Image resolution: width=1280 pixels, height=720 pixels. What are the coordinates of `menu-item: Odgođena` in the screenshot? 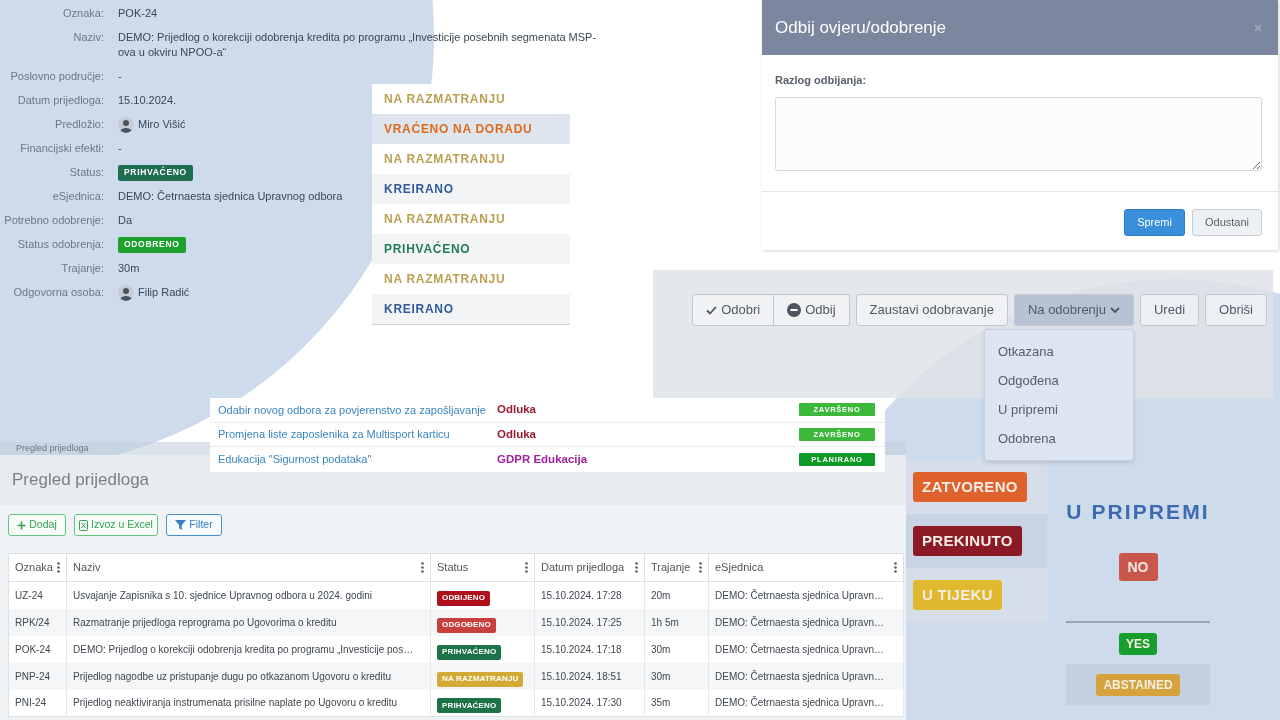 It's located at (1058, 380).